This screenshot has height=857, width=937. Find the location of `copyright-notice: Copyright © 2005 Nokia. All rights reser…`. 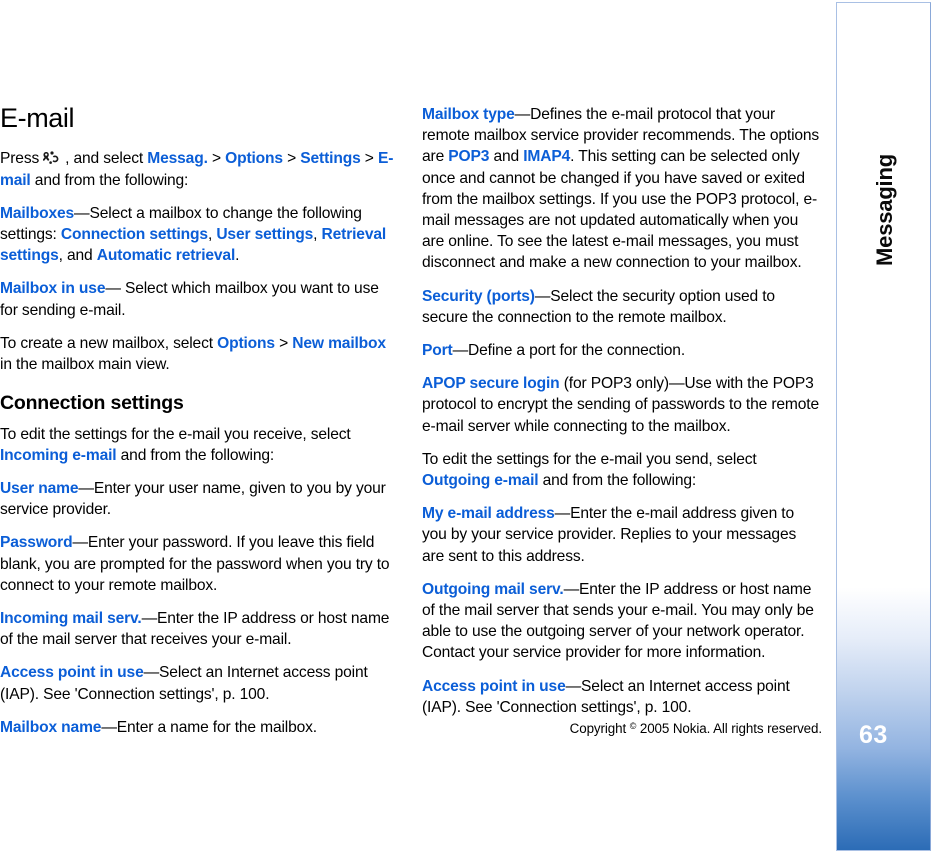

copyright-notice: Copyright © 2005 Nokia. All rights reser… is located at coordinates (411, 728).